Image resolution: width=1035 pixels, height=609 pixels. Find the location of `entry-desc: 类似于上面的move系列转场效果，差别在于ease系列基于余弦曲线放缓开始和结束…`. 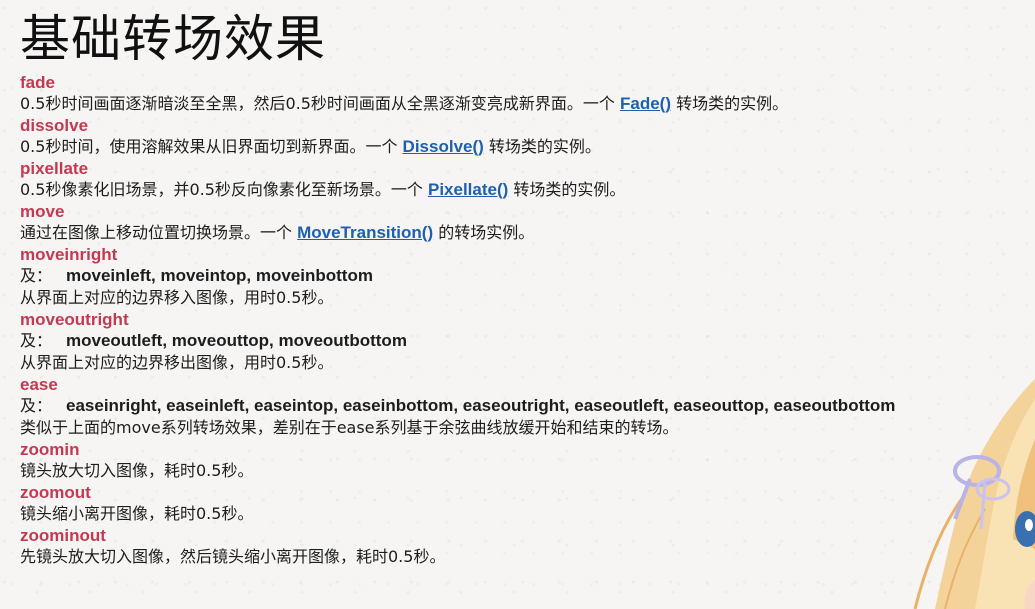

entry-desc: 类似于上面的move系列转场效果，差别在于ease系列基于余弦曲线放缓开始和结束… is located at coordinates (349, 427).